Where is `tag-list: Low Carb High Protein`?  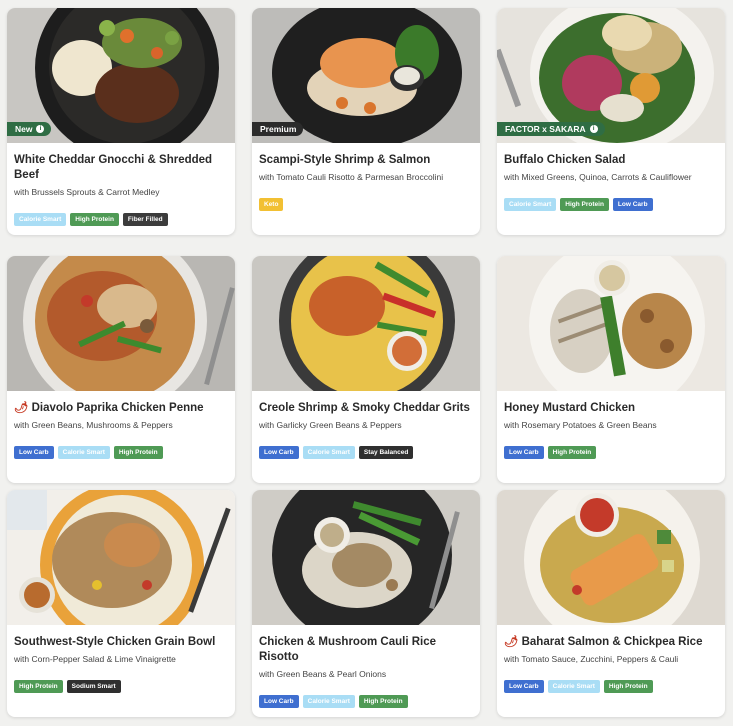
tag-list: Low Carb High Protein is located at coordinates (550, 452).